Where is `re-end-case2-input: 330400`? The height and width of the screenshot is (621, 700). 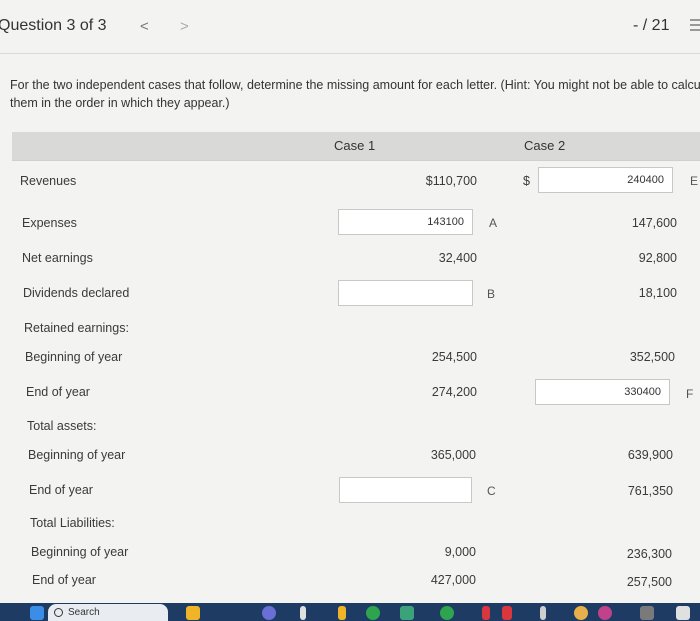
re-end-case2-input: 330400 is located at coordinates (602, 392).